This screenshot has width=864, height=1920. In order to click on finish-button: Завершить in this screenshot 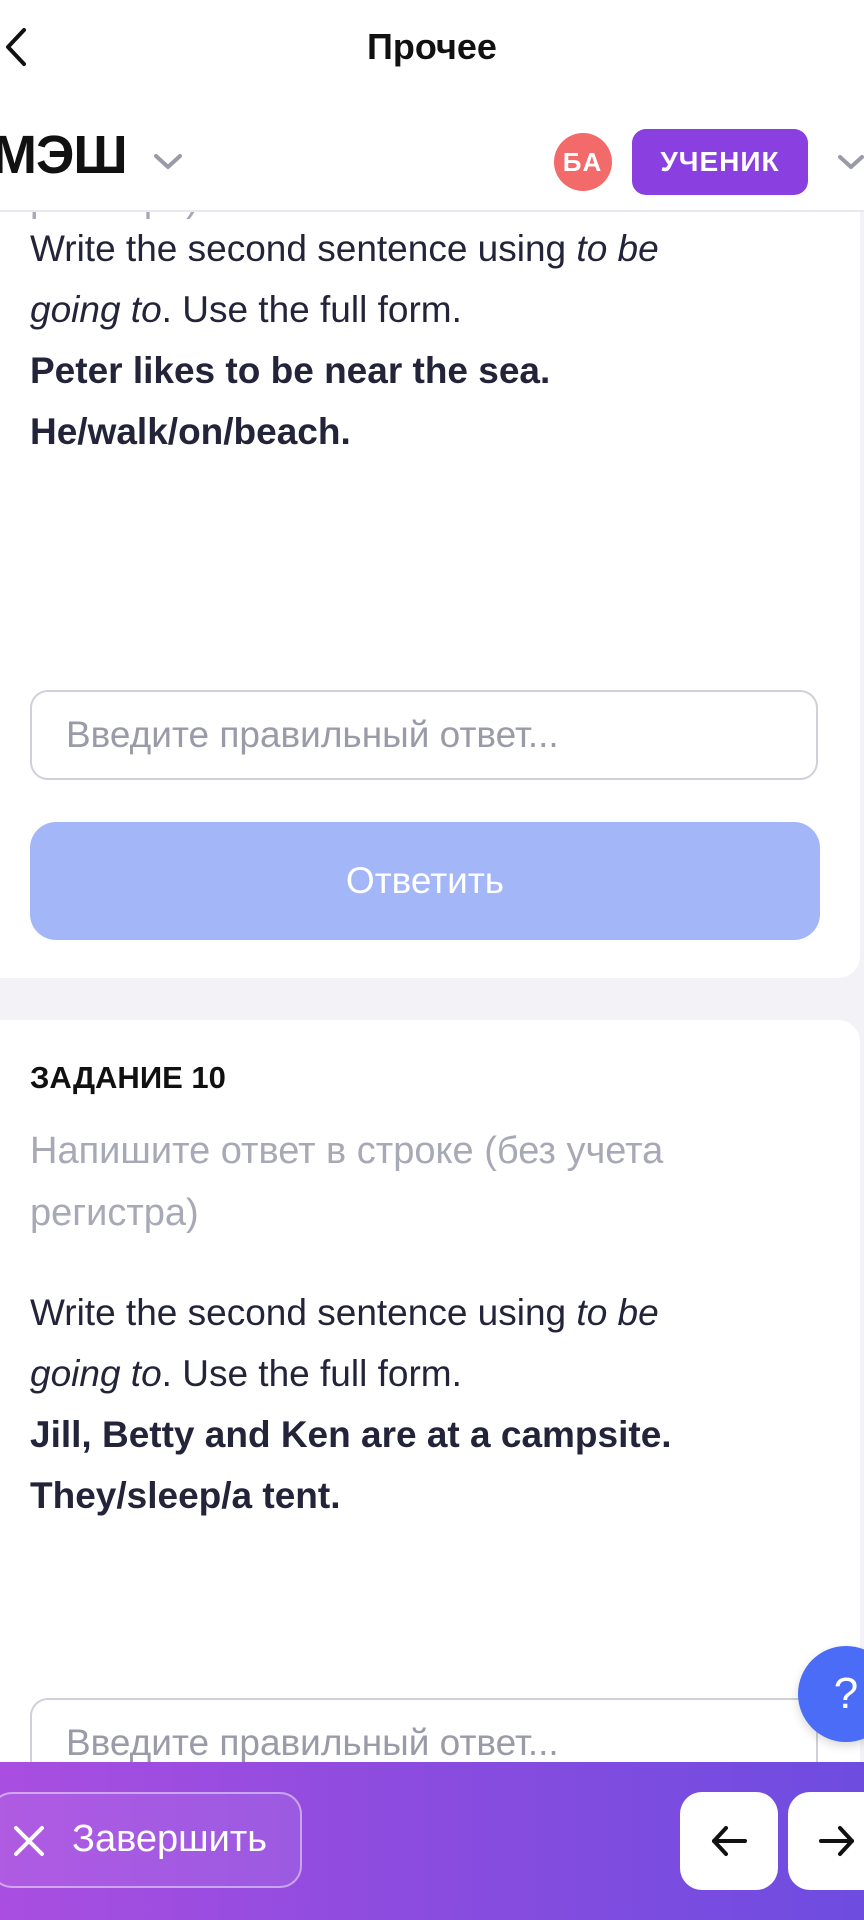, I will do `click(151, 1840)`.